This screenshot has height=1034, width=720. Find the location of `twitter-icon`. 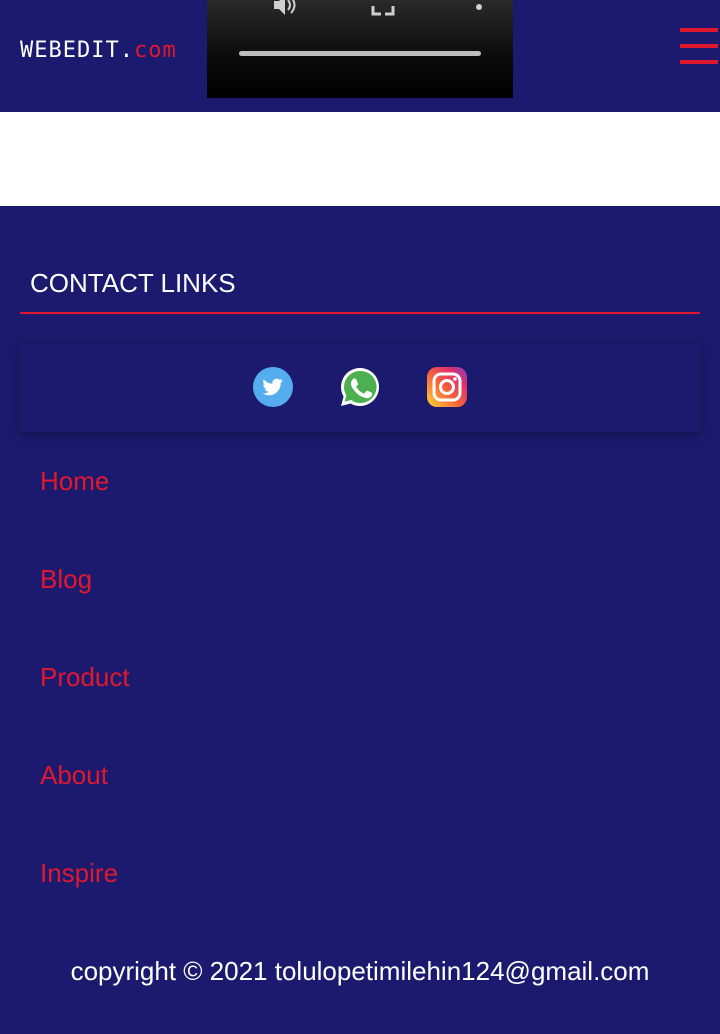

twitter-icon is located at coordinates (273, 387).